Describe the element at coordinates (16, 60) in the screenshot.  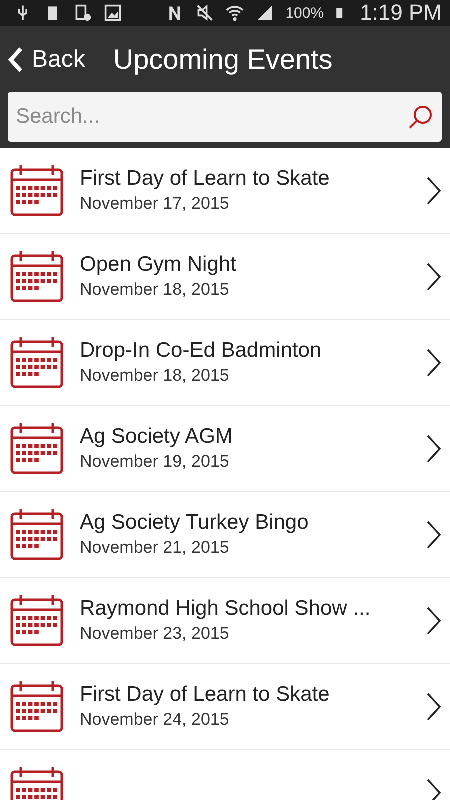
I see `back-chevron-icon` at that location.